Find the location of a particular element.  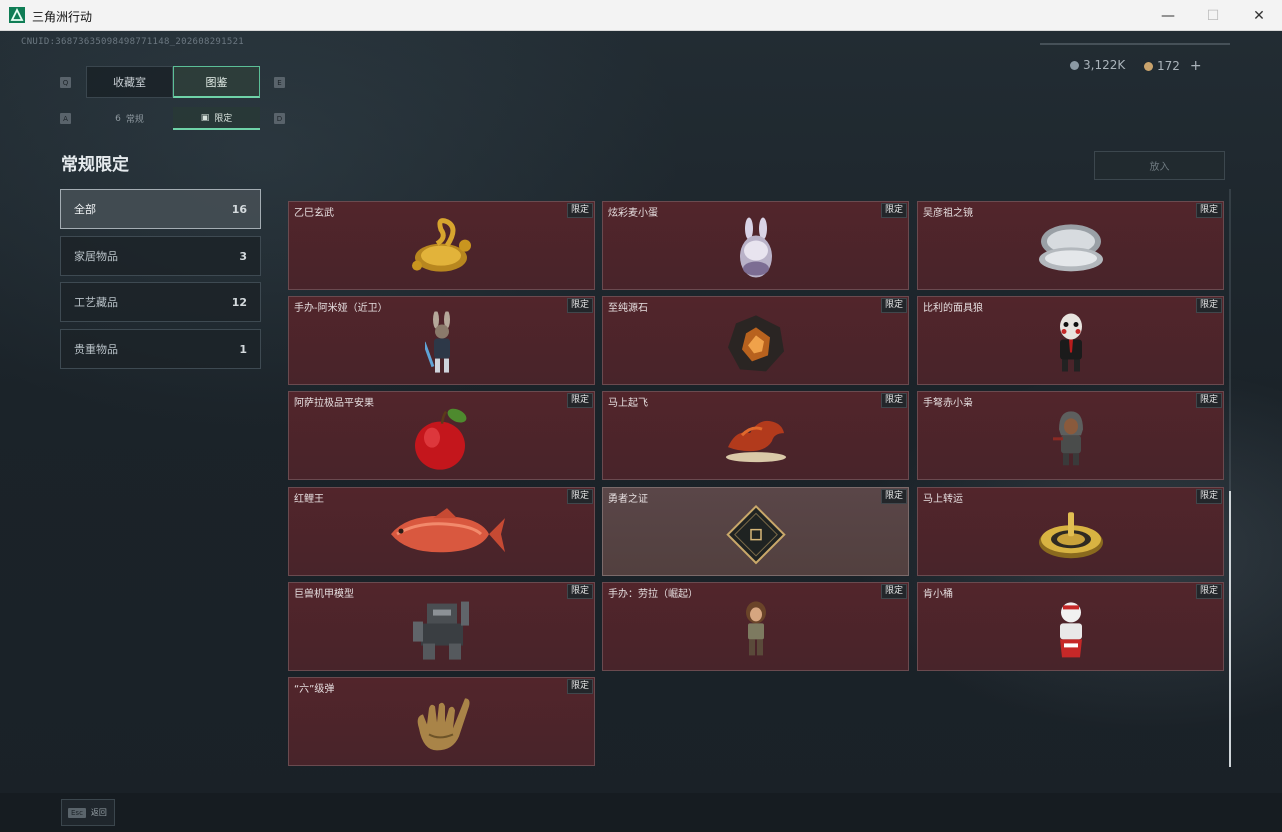

category-valuable: 贵重物品 1 is located at coordinates (160, 349).